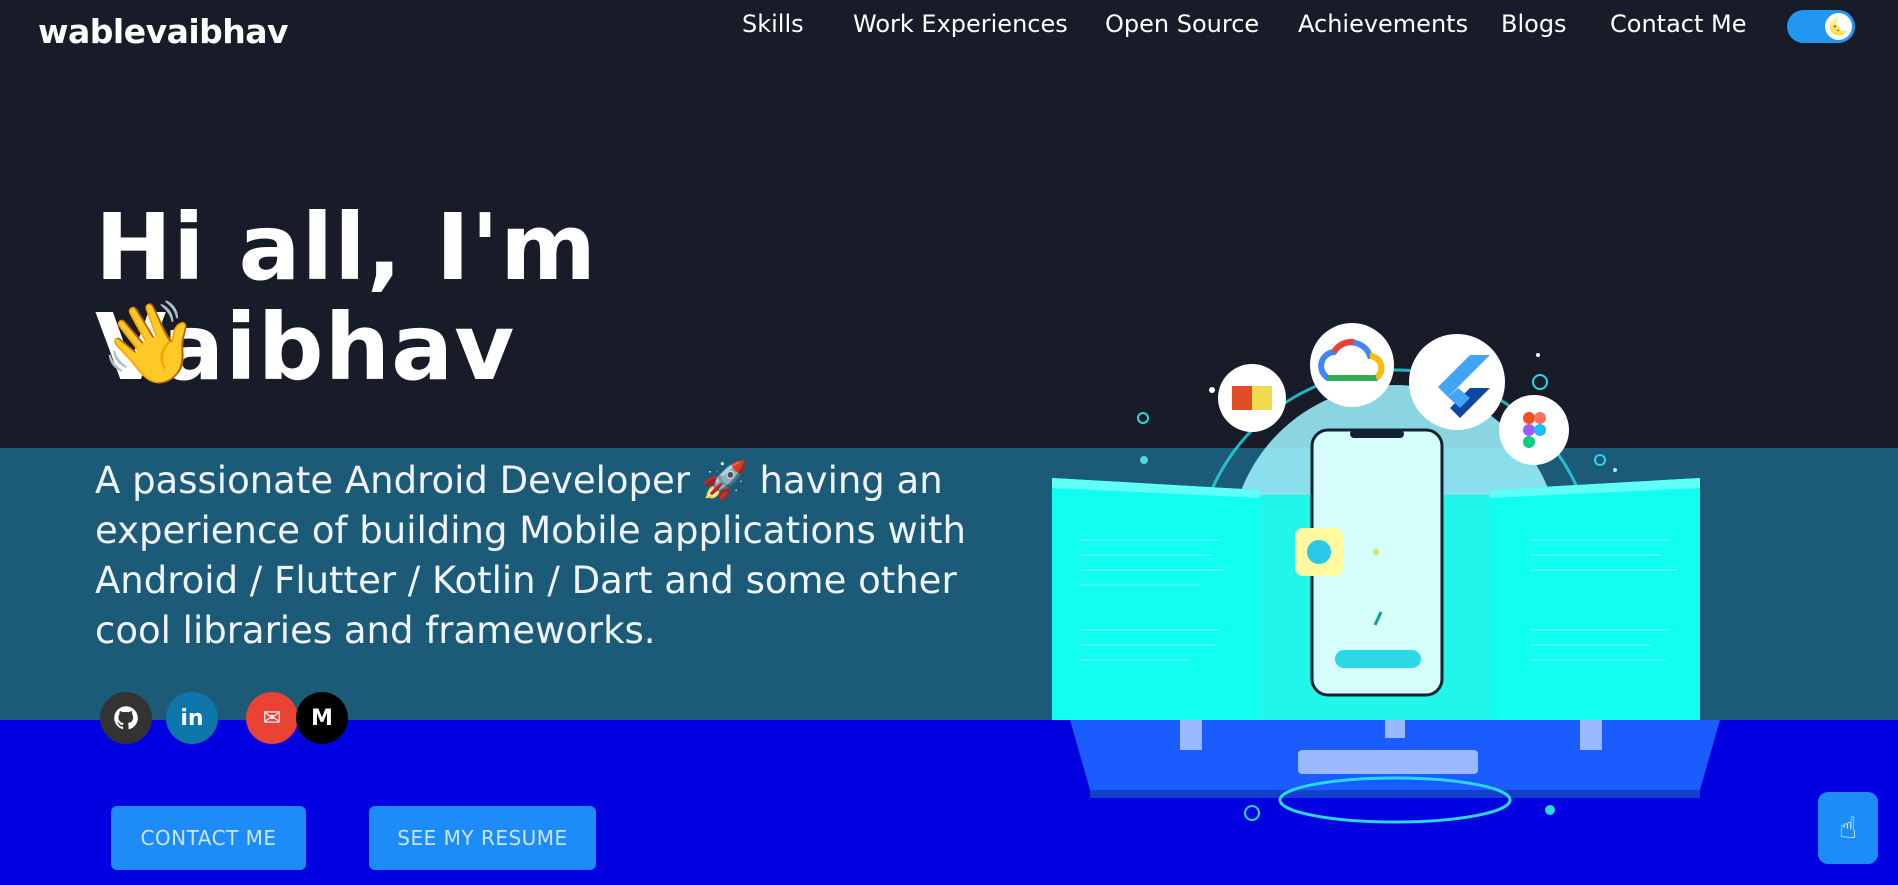  I want to click on javascript-icon, so click(1252, 398).